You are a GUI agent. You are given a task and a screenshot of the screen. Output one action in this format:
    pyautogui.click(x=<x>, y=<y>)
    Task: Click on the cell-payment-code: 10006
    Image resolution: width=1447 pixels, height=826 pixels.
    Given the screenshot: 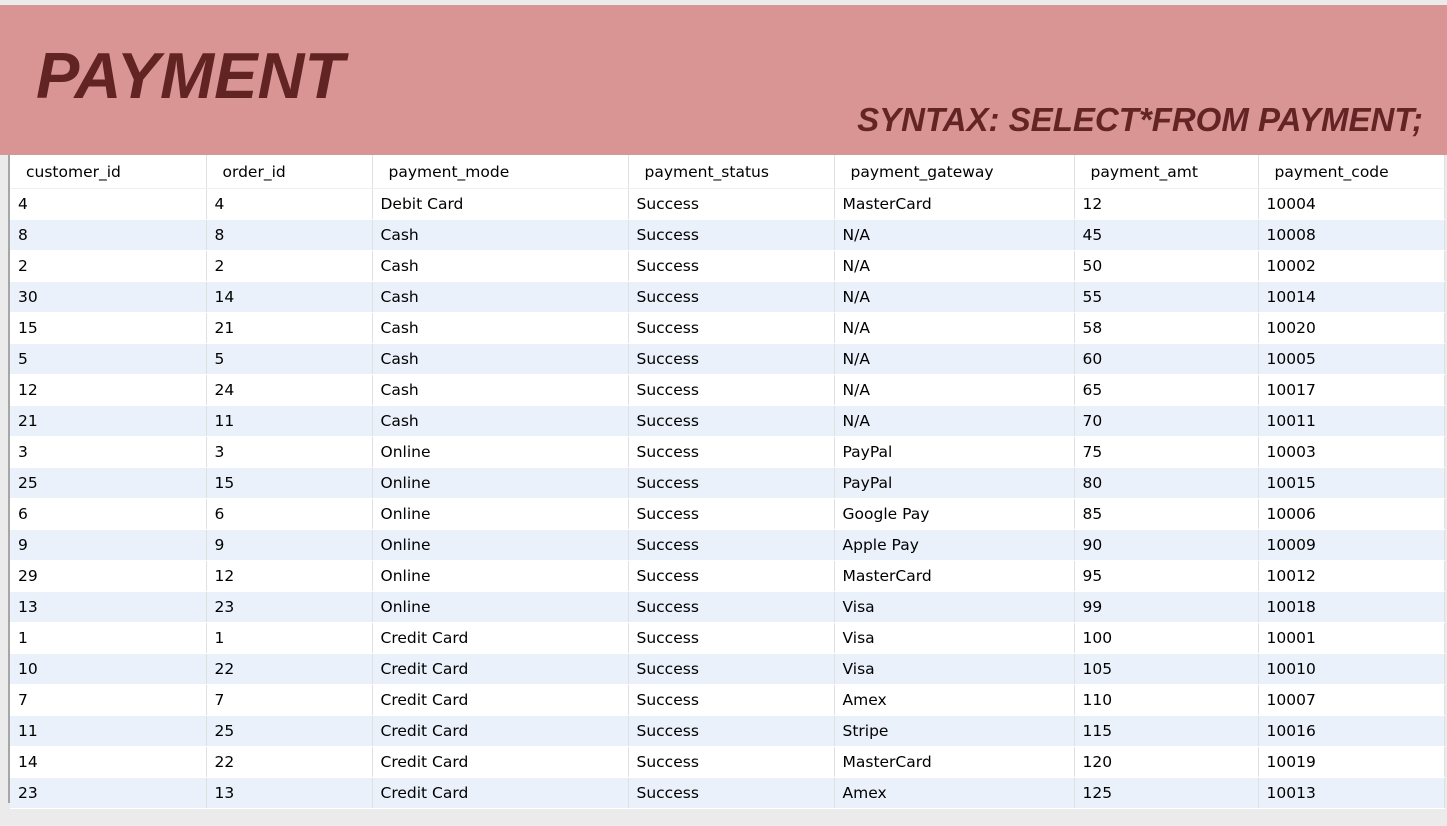 What is the action you would take?
    pyautogui.click(x=1351, y=514)
    